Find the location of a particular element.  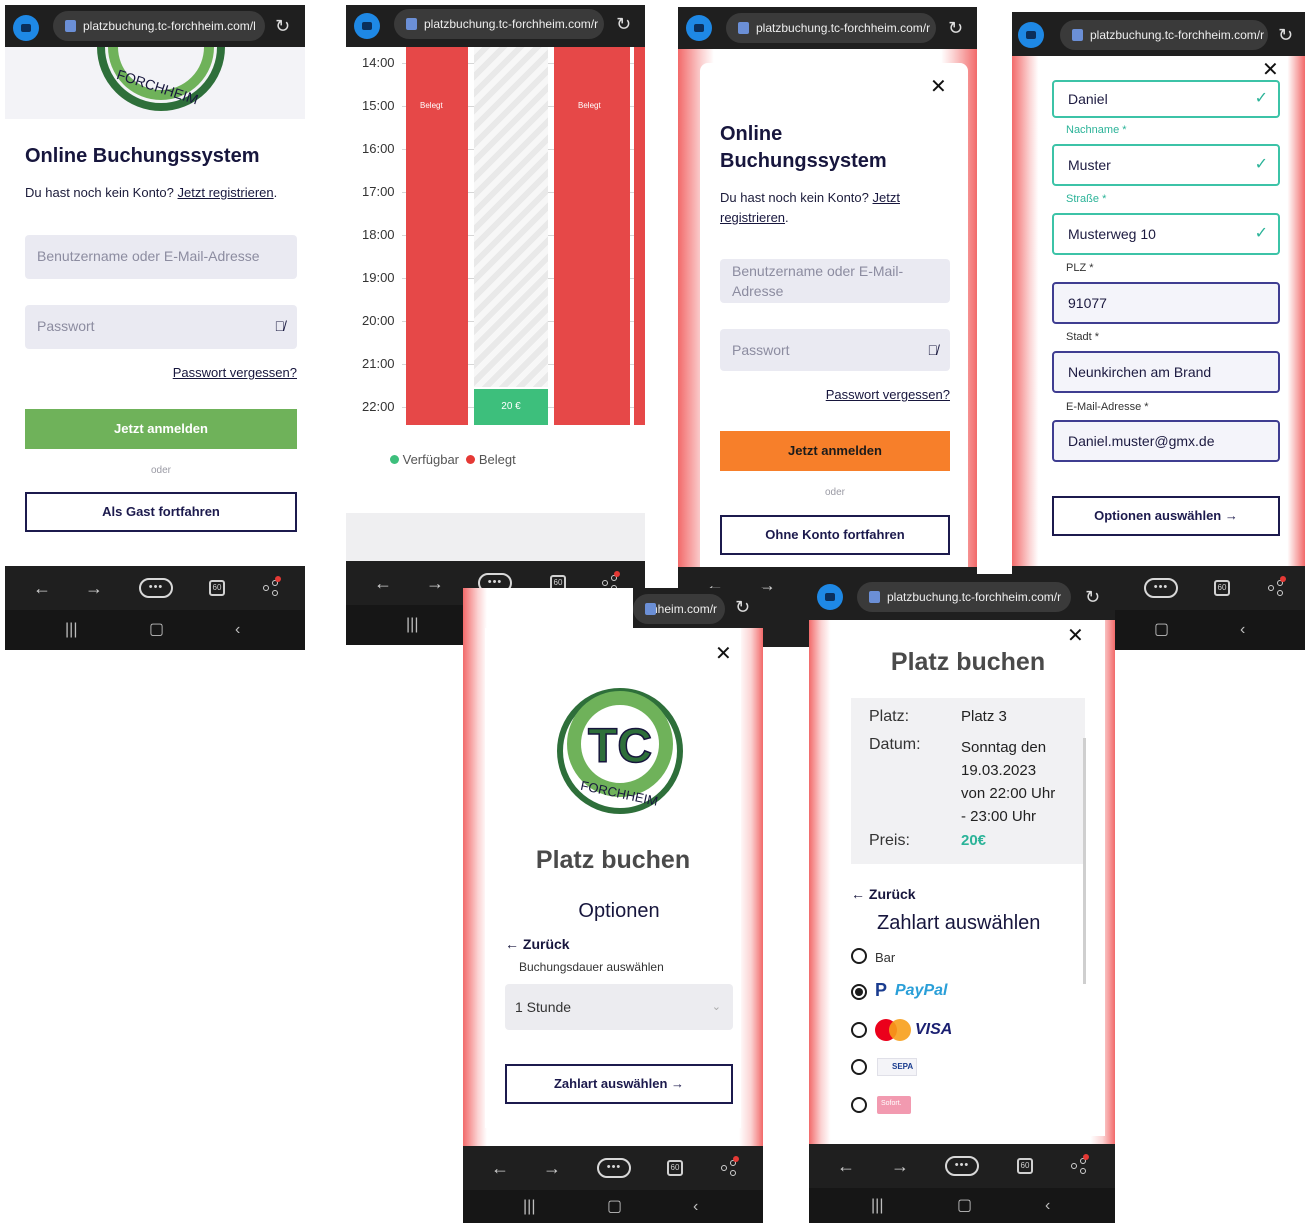

radio-visa is located at coordinates (859, 1030).